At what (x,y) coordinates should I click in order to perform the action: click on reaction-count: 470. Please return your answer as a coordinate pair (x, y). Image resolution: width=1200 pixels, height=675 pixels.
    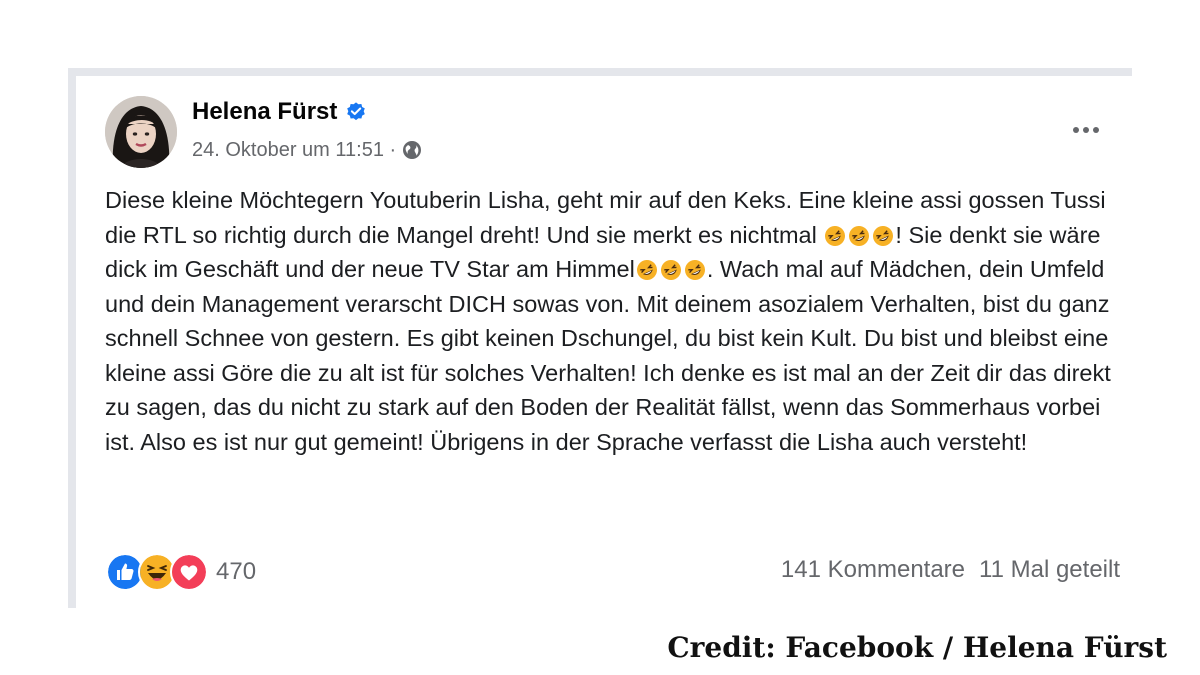
    Looking at the image, I should click on (236, 572).